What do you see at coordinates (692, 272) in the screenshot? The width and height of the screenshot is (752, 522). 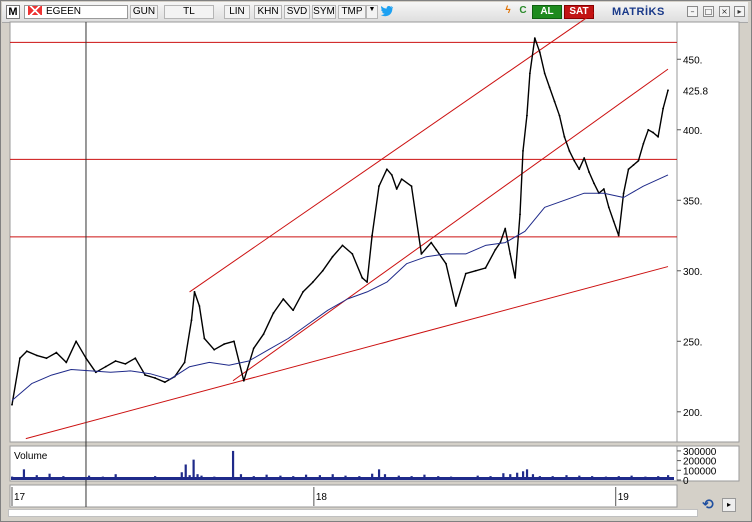 I see `price-tick-label: 300.` at bounding box center [692, 272].